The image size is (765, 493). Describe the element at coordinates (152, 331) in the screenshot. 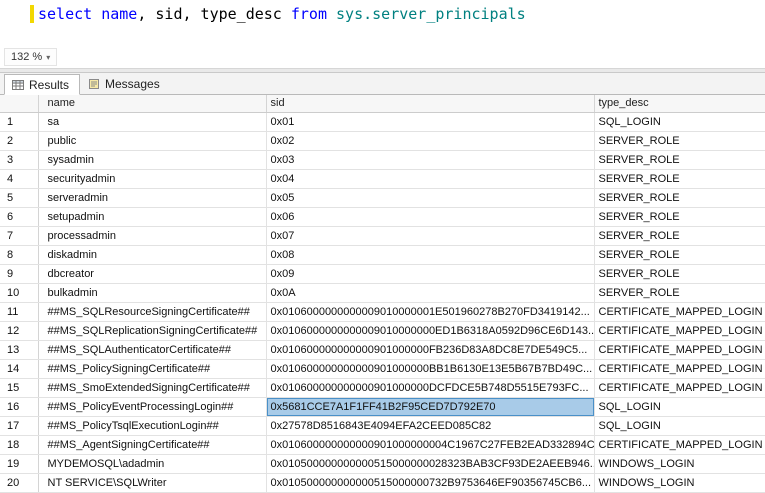

I see `name-cell: ##MS_SQLReplicationSigningCertificate##` at that location.